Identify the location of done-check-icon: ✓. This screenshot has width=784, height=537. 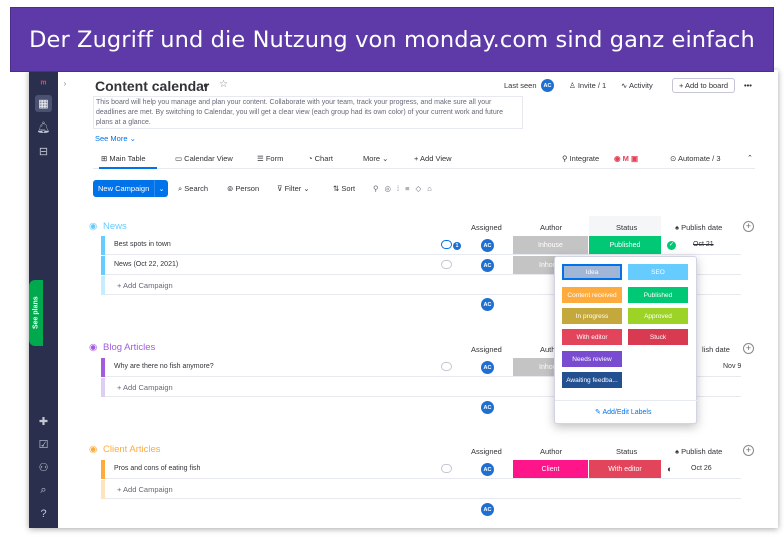
(671, 245).